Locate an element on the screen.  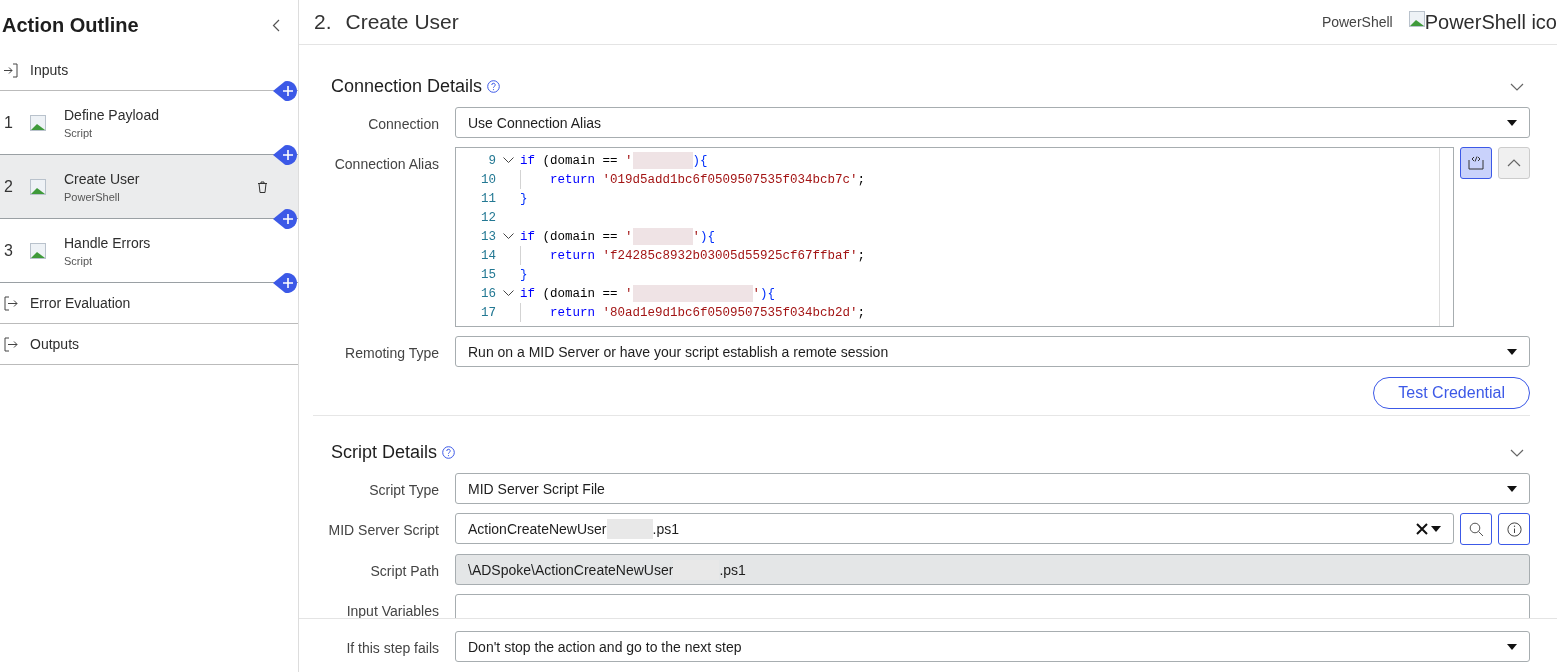
line-number: 11 is located at coordinates (488, 198).